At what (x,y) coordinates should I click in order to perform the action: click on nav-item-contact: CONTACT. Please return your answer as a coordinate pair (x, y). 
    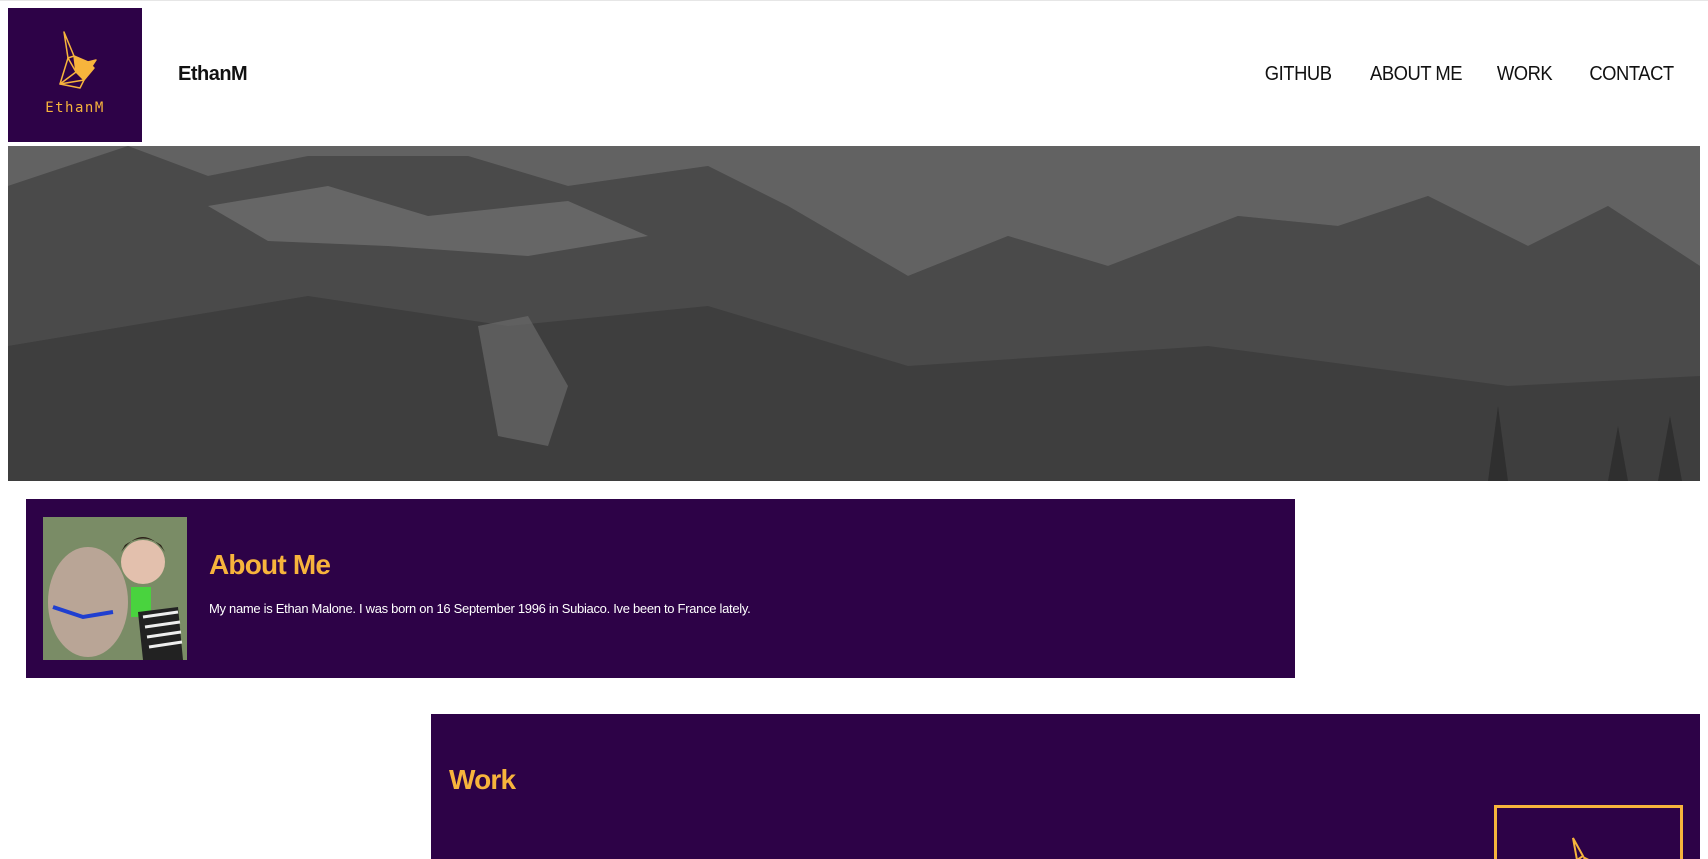
    Looking at the image, I should click on (1632, 74).